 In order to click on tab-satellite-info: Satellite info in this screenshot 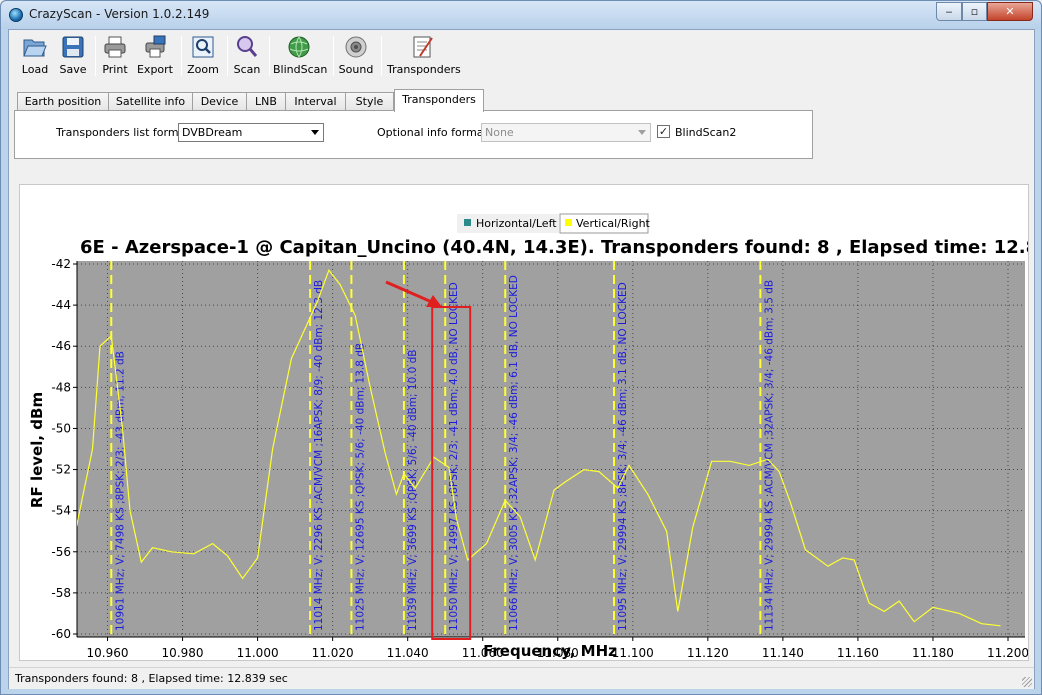, I will do `click(150, 101)`.